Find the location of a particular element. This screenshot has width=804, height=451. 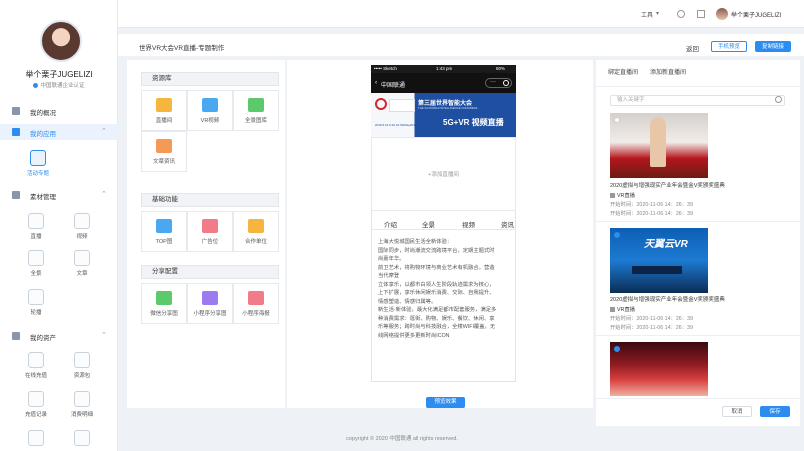

user-name: 举个栗子JUGELIZI is located at coordinates (756, 14).